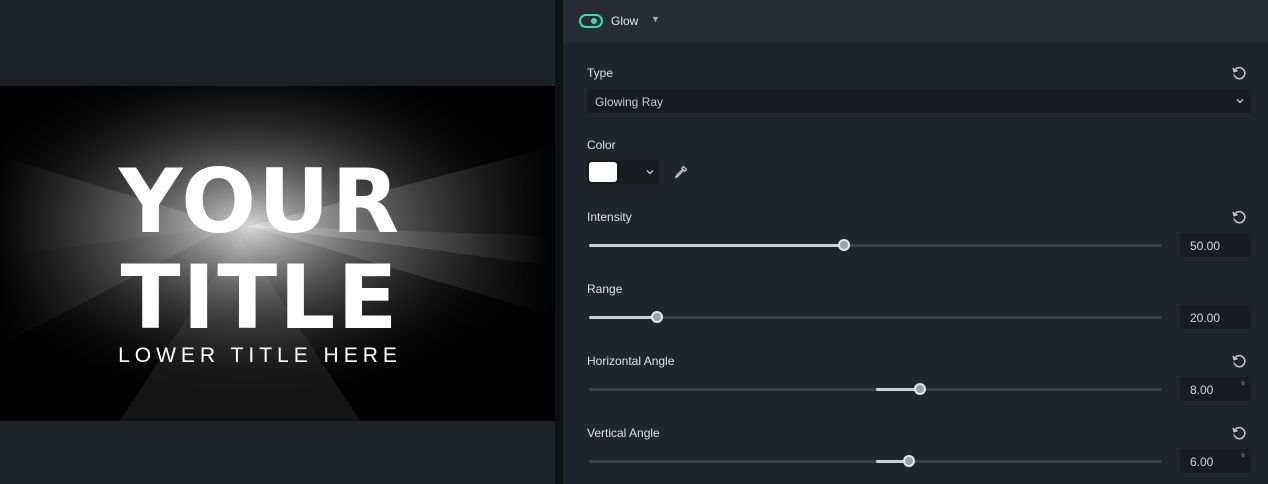 The height and width of the screenshot is (484, 1268). Describe the element at coordinates (1215, 389) in the screenshot. I see `horizontal-angle-value-input: 8.00 °` at that location.